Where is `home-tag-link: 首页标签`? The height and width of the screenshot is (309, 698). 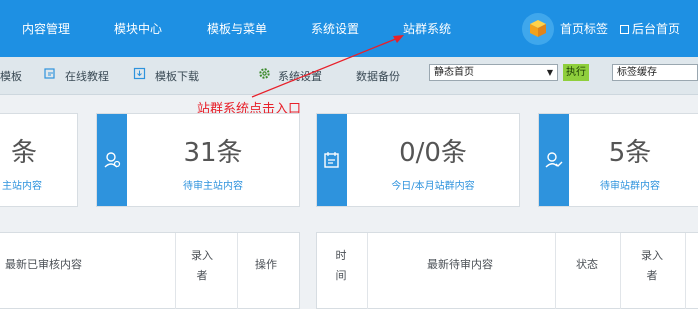
home-tag-link: 首页标签 is located at coordinates (584, 28).